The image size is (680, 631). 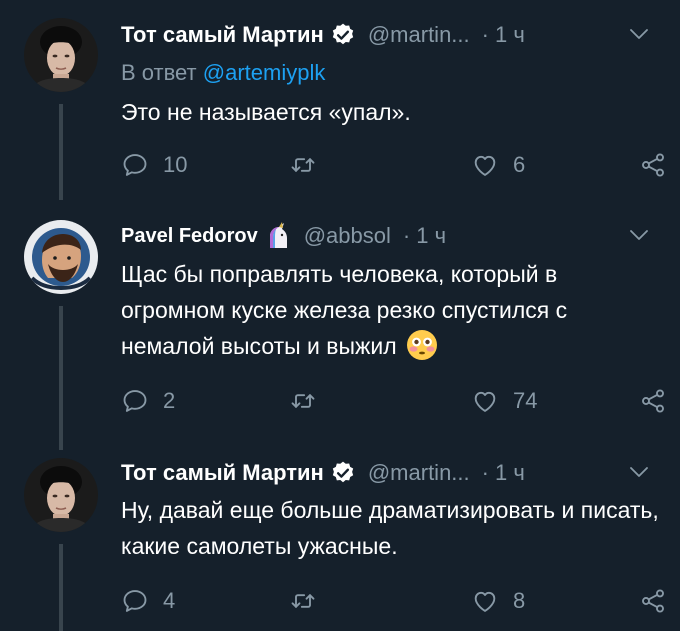 I want to click on tweet-actions: 4 8, so click(x=396, y=601).